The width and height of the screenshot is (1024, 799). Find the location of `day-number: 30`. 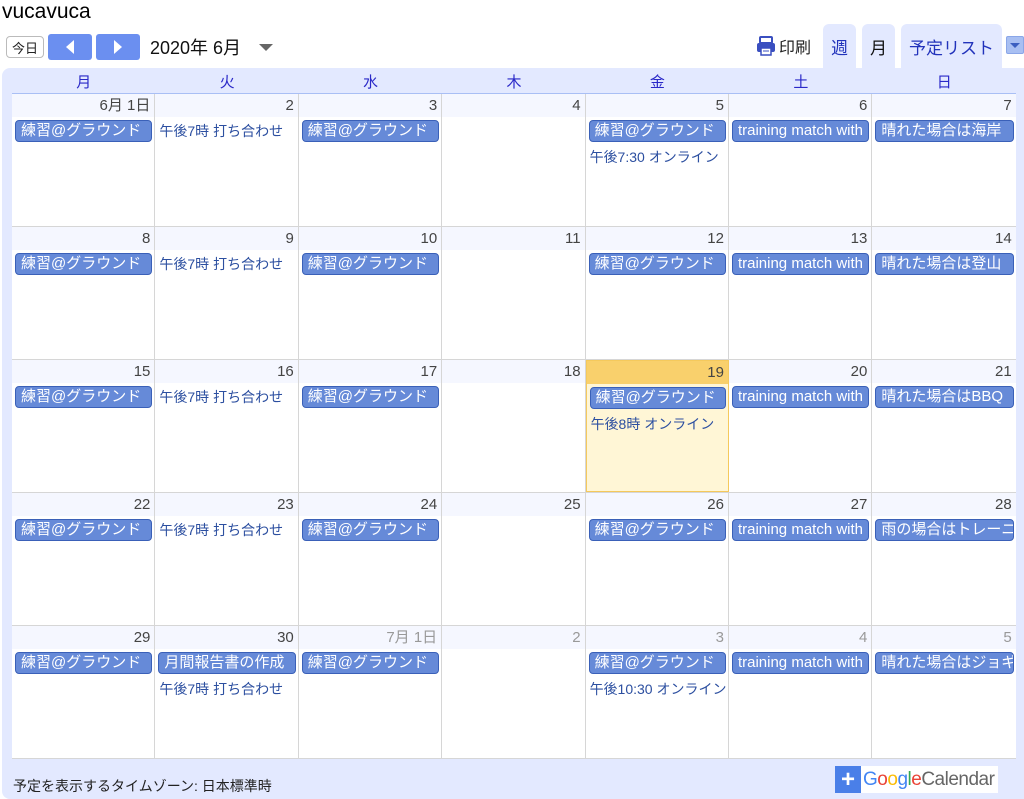

day-number: 30 is located at coordinates (226, 637).